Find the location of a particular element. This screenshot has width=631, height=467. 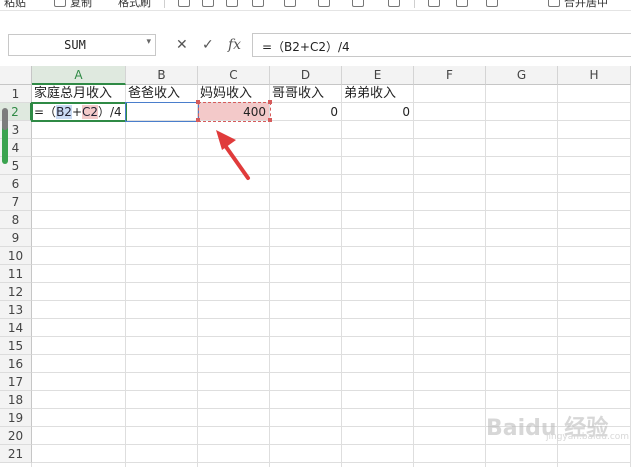

row-header-9: 9 is located at coordinates (16, 238).